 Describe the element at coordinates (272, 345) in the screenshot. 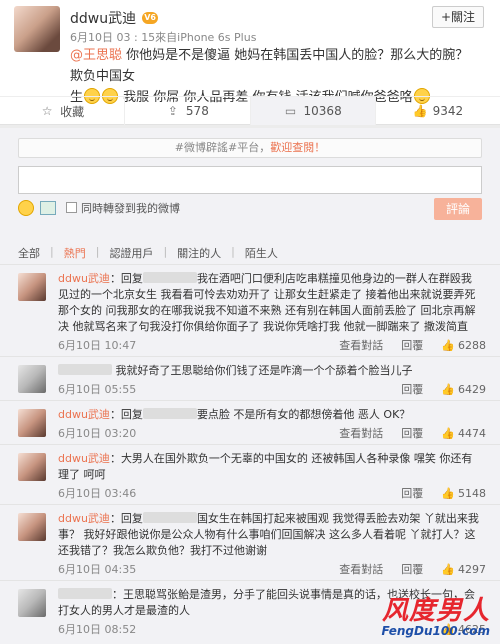

I see `comment-footer: 6月10日 10:47 查看對話 回覆 👍 6288` at that location.